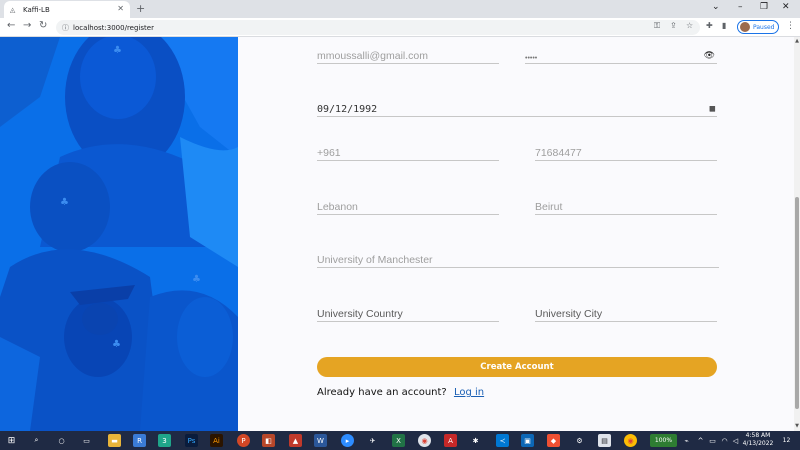 The width and height of the screenshot is (800, 450). I want to click on slides-icon: ◧, so click(268, 440).